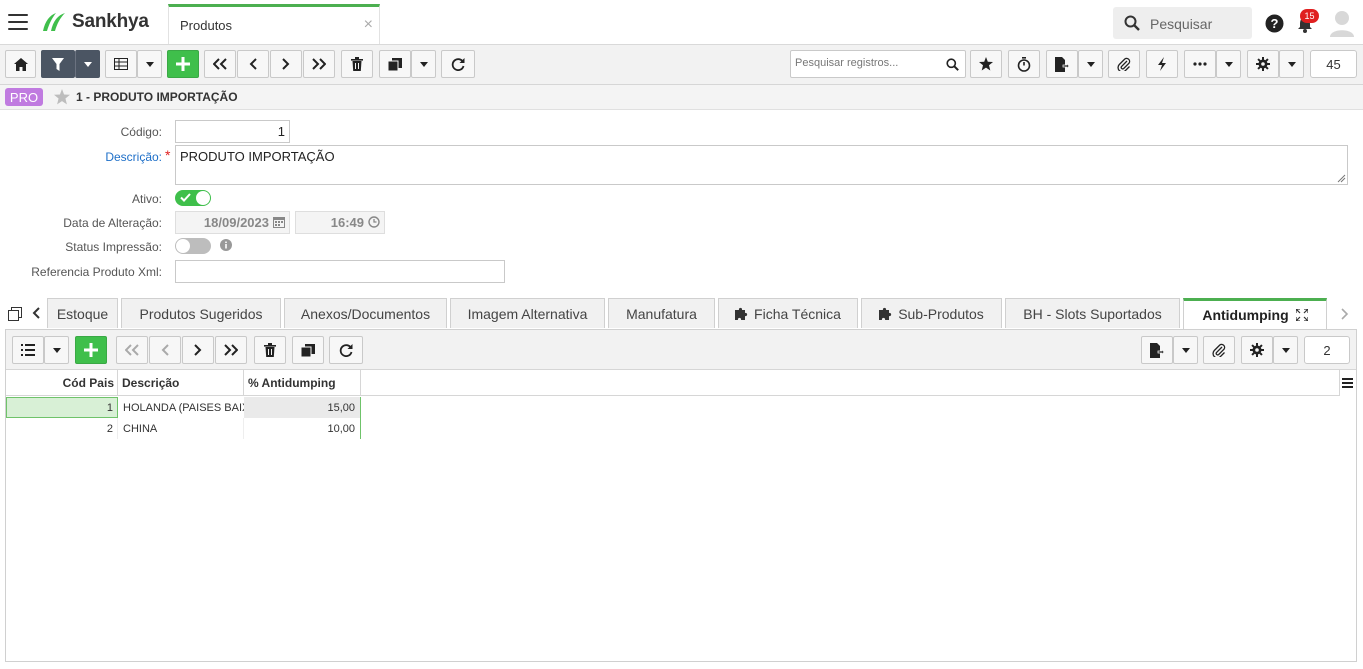 This screenshot has height=669, width=1363. I want to click on status-impressao-label: Status Impressão:, so click(113, 247).